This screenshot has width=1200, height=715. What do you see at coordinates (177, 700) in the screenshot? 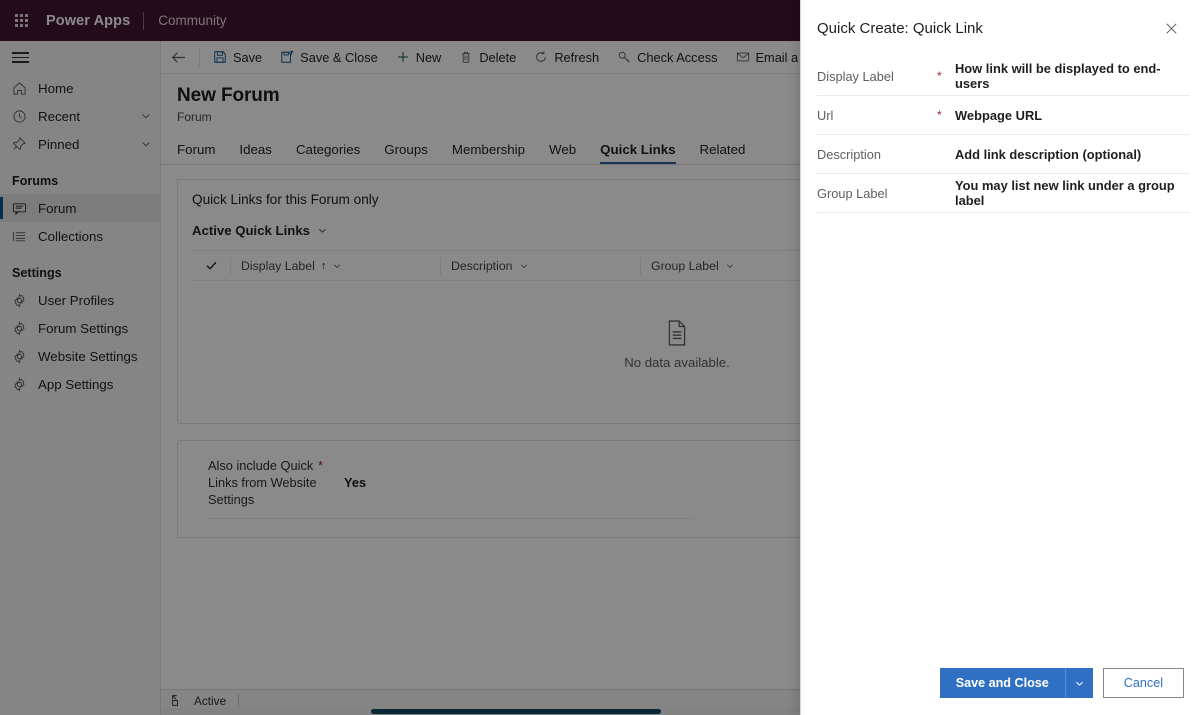
I see `open-in-new-window-icon` at bounding box center [177, 700].